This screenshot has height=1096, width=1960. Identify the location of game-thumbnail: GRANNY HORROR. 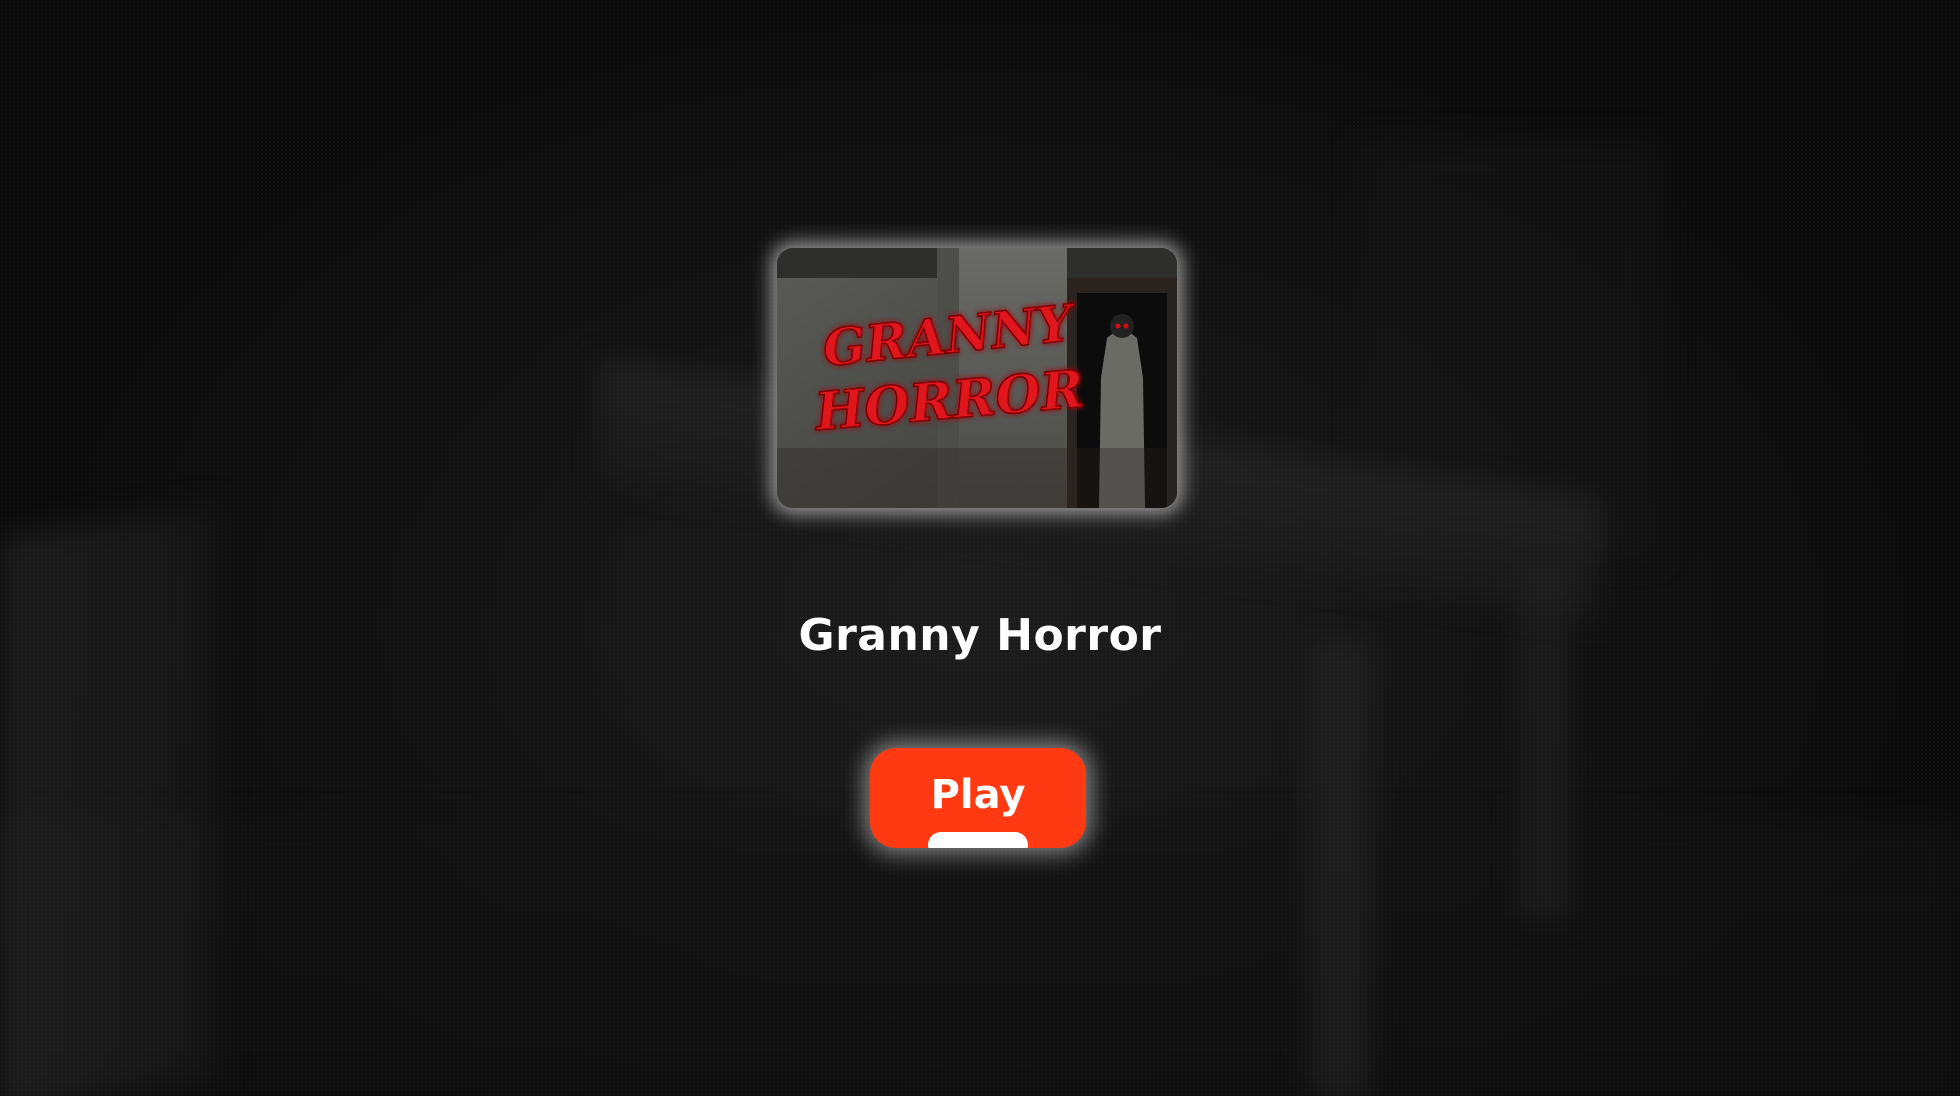
(977, 378).